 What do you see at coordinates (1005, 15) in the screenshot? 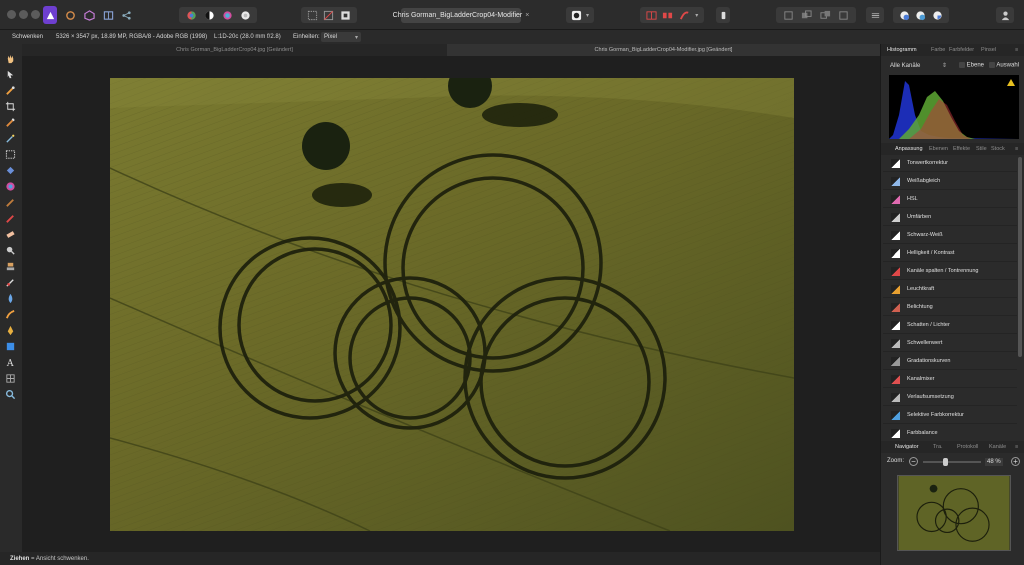
I see `account-button` at bounding box center [1005, 15].